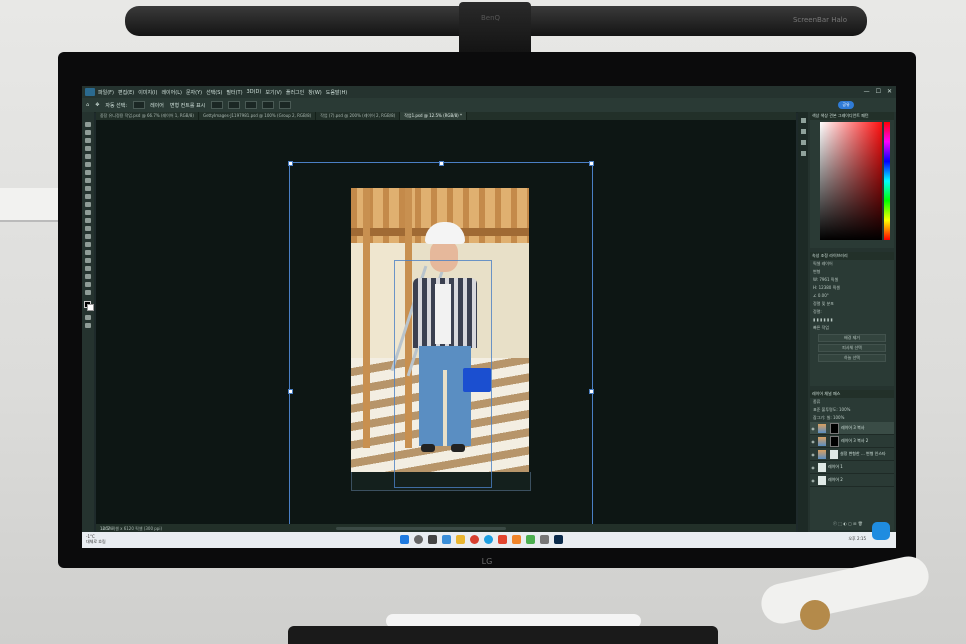 The image size is (966, 644). I want to click on marquee-tool-icon, so click(88, 132).